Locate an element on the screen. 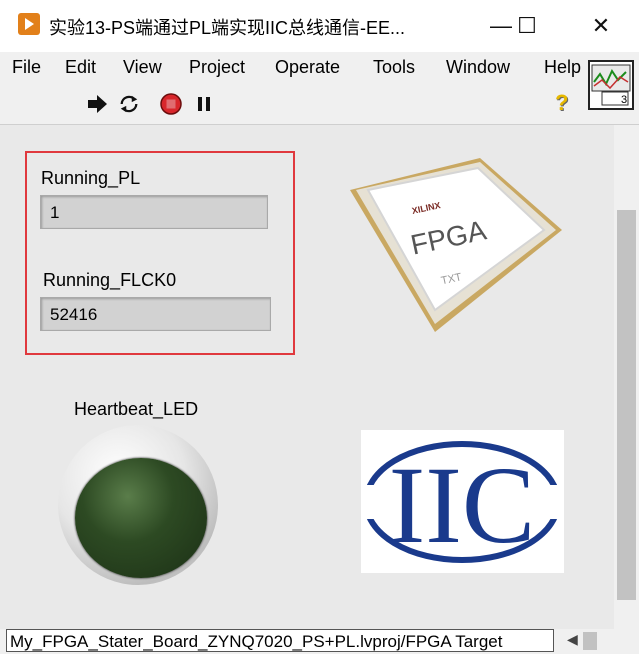 This screenshot has height=654, width=639. menu-view: View is located at coordinates (142, 67).